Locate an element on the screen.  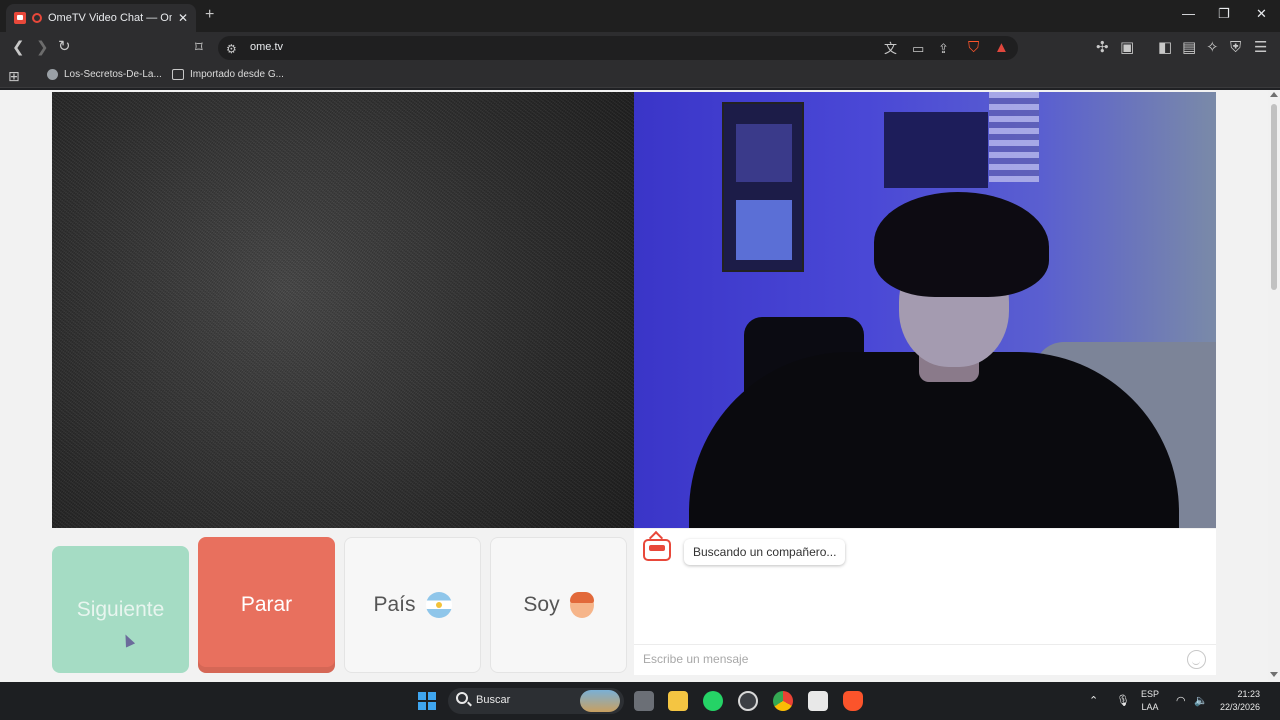
scroll-down-icon is located at coordinates (1274, 674).